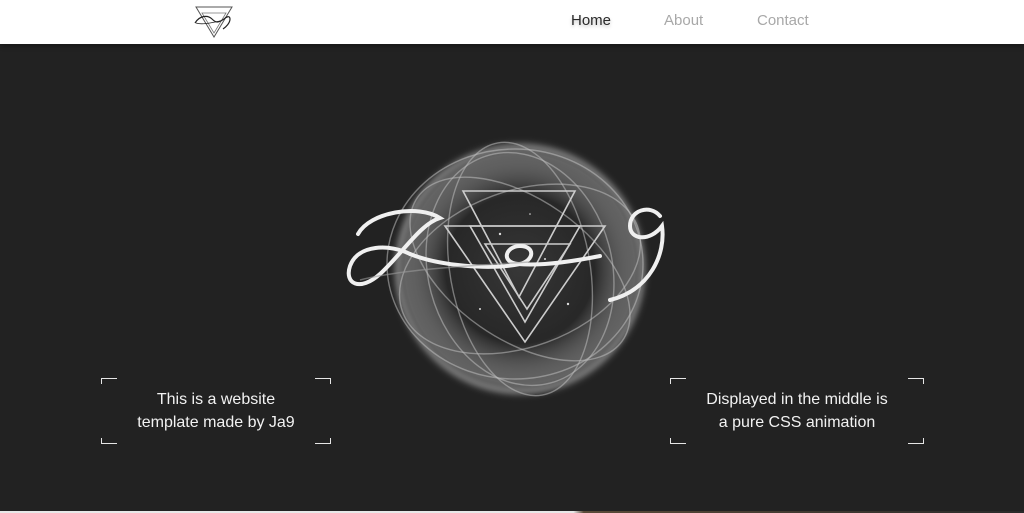 The width and height of the screenshot is (1024, 513). I want to click on top-navigation-bar: Home About Contact, so click(512, 22).